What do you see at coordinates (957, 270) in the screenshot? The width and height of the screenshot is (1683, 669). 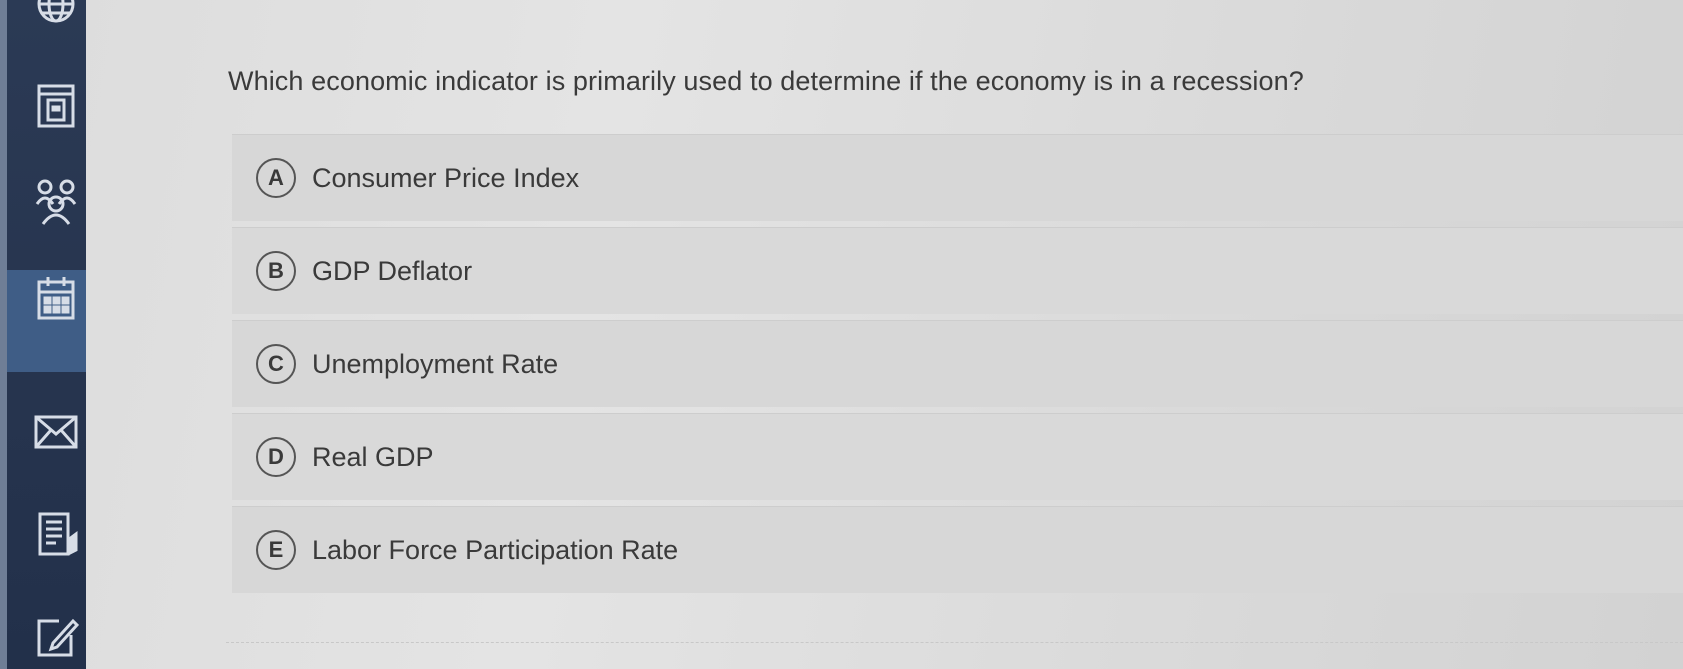 I see `option-b: B GDP Deflator` at bounding box center [957, 270].